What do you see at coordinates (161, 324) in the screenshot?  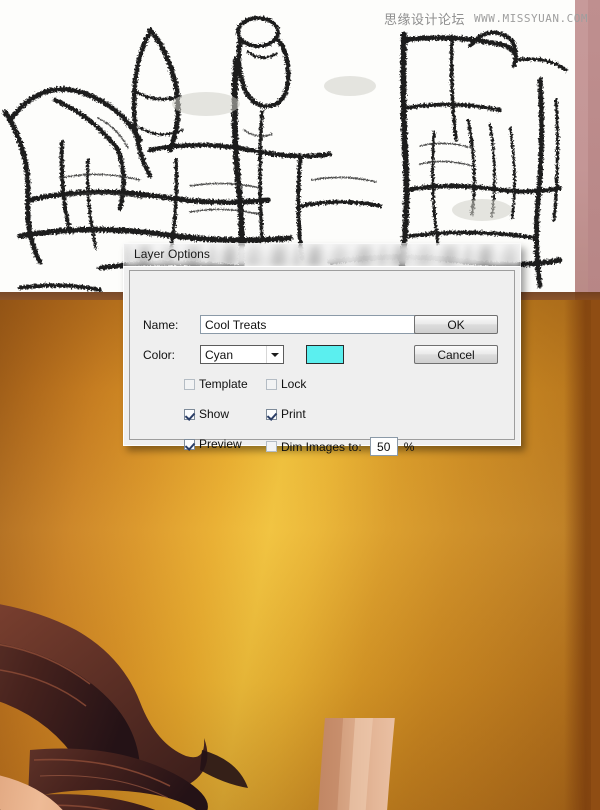 I see `name-label: Name:` at bounding box center [161, 324].